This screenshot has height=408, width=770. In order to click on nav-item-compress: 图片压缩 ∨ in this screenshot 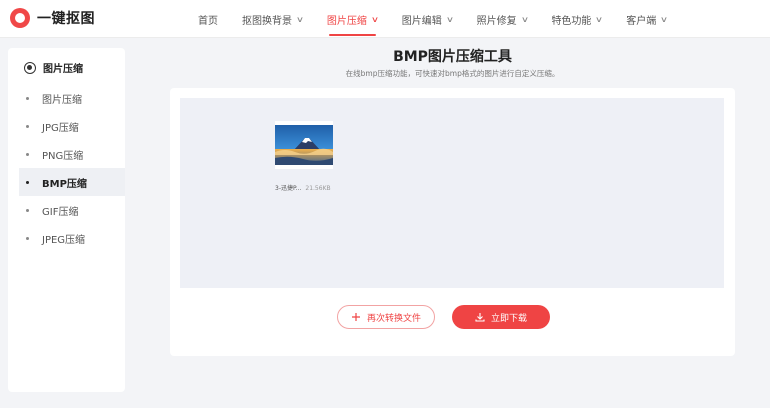, I will do `click(352, 19)`.